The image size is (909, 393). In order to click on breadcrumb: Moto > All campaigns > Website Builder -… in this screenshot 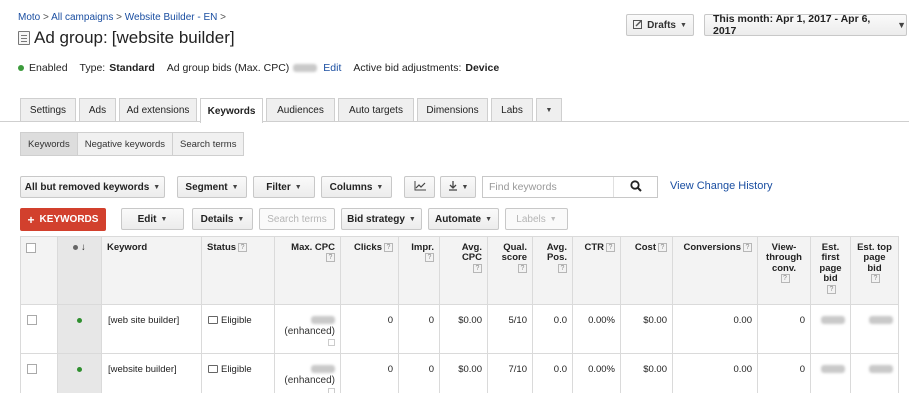, I will do `click(122, 17)`.